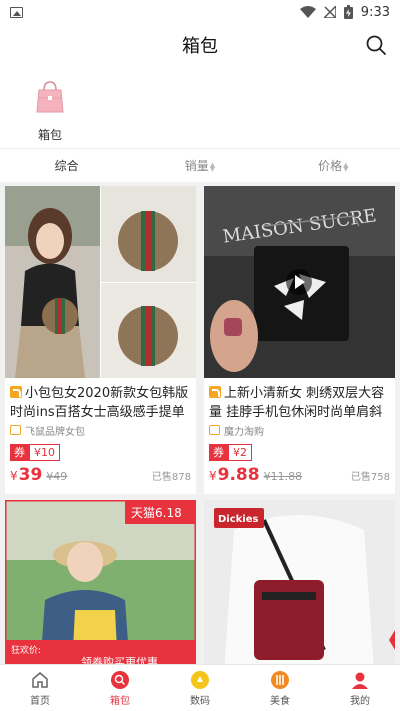 The width and height of the screenshot is (400, 711). I want to click on sort-tab-price: 价格▲ ▼, so click(333, 165).